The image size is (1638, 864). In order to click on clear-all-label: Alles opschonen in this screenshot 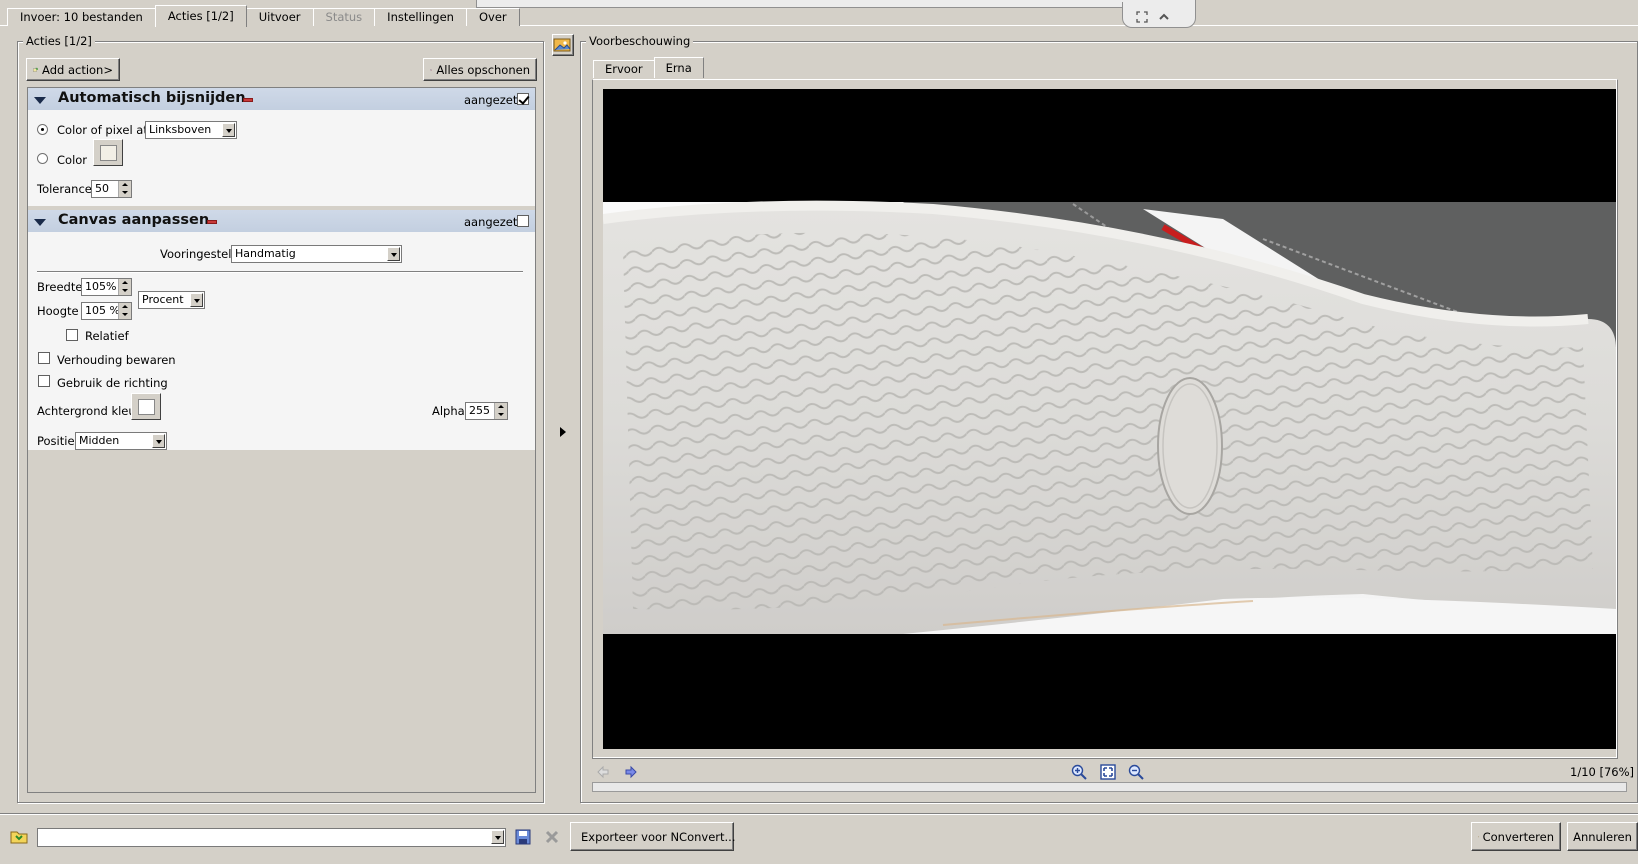, I will do `click(483, 69)`.